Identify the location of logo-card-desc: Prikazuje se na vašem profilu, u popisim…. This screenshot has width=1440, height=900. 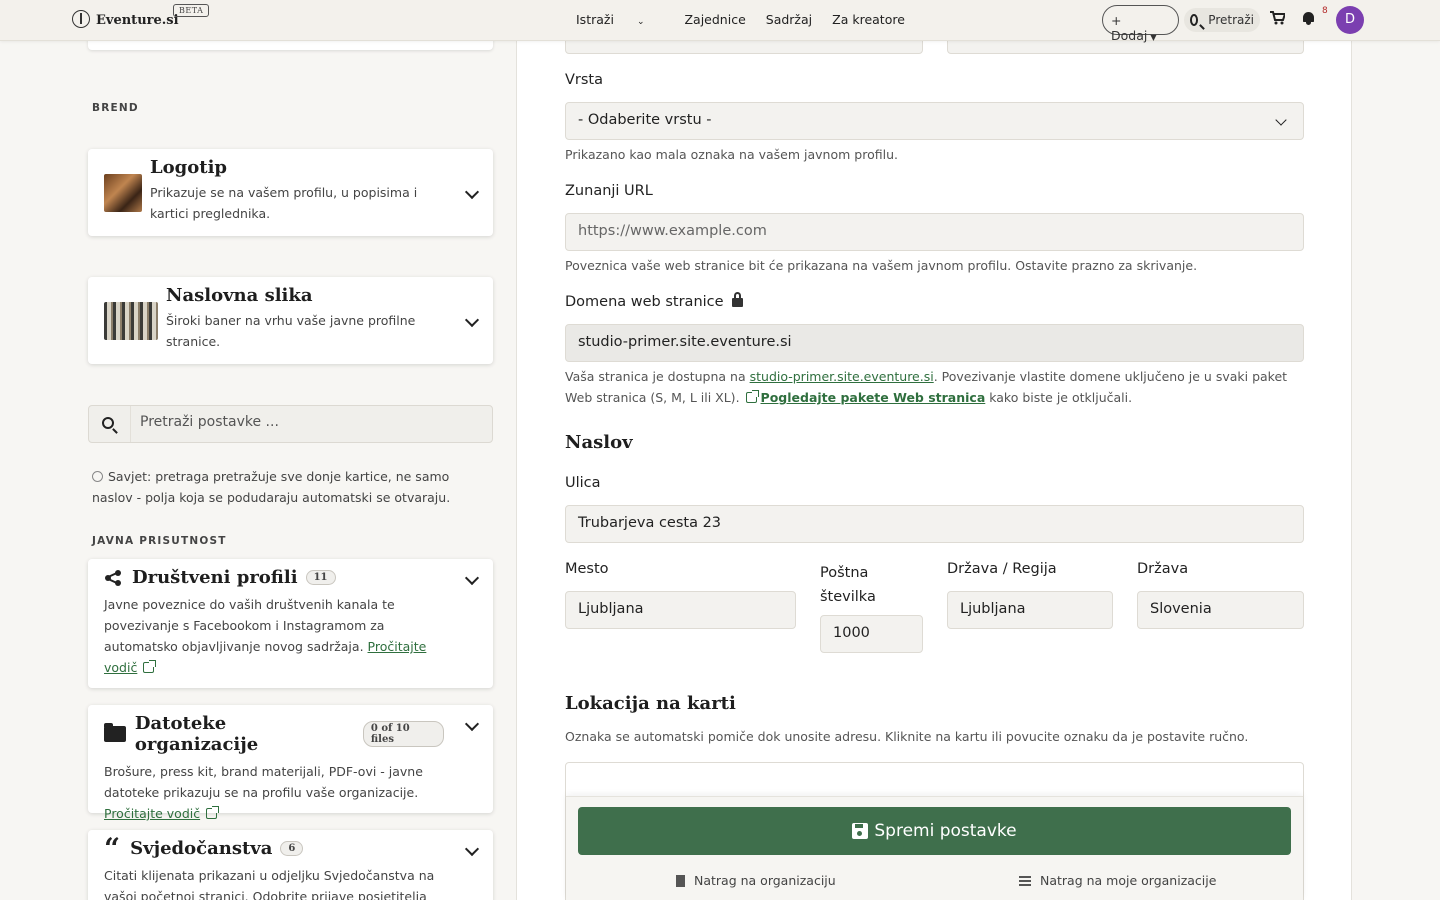
(284, 203).